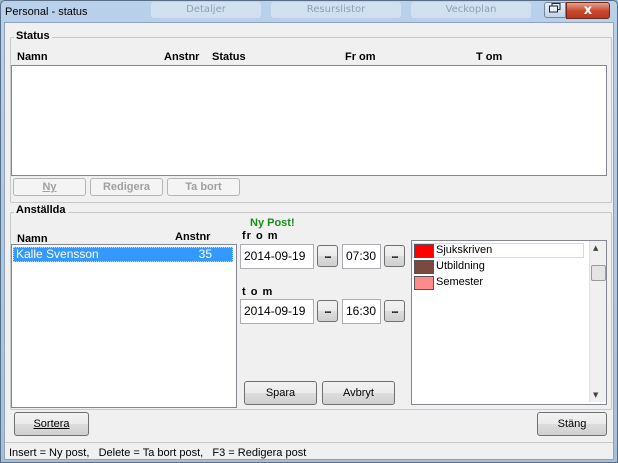 The width and height of the screenshot is (618, 463). What do you see at coordinates (205, 254) in the screenshot?
I see `employee-number: 35` at bounding box center [205, 254].